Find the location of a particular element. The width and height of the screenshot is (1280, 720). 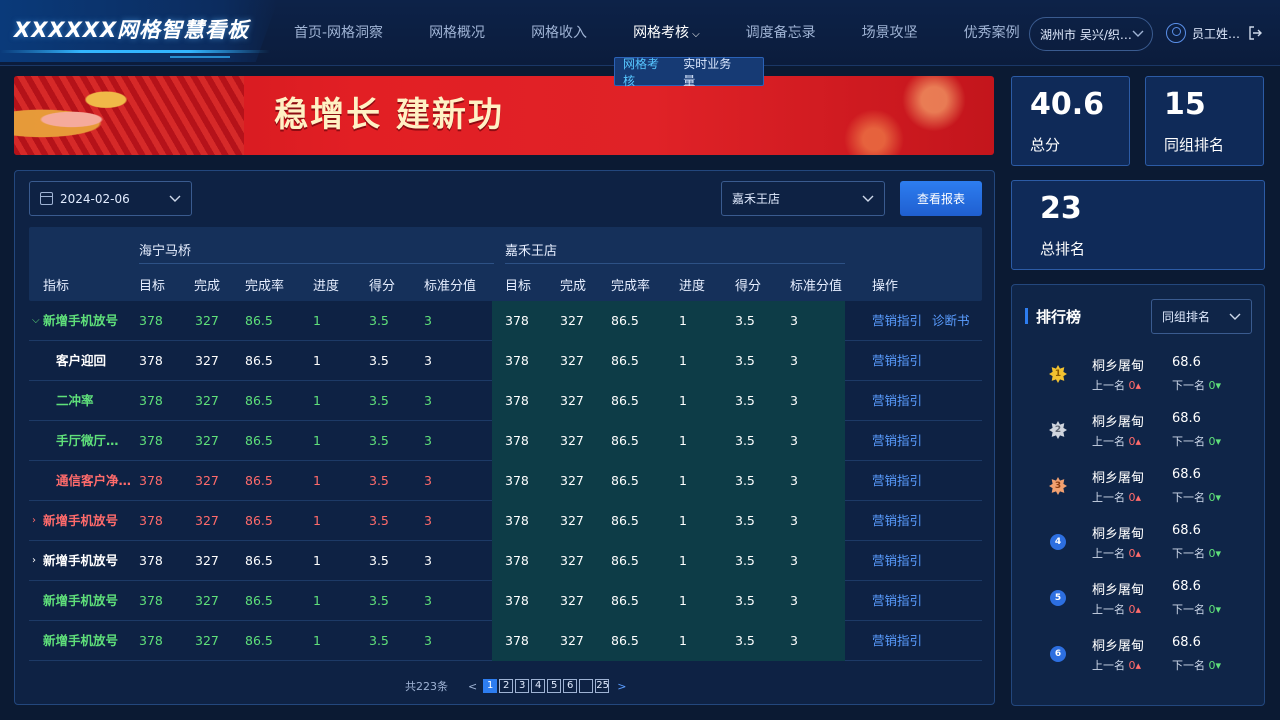

chevron-down-icon is located at coordinates (1235, 317).